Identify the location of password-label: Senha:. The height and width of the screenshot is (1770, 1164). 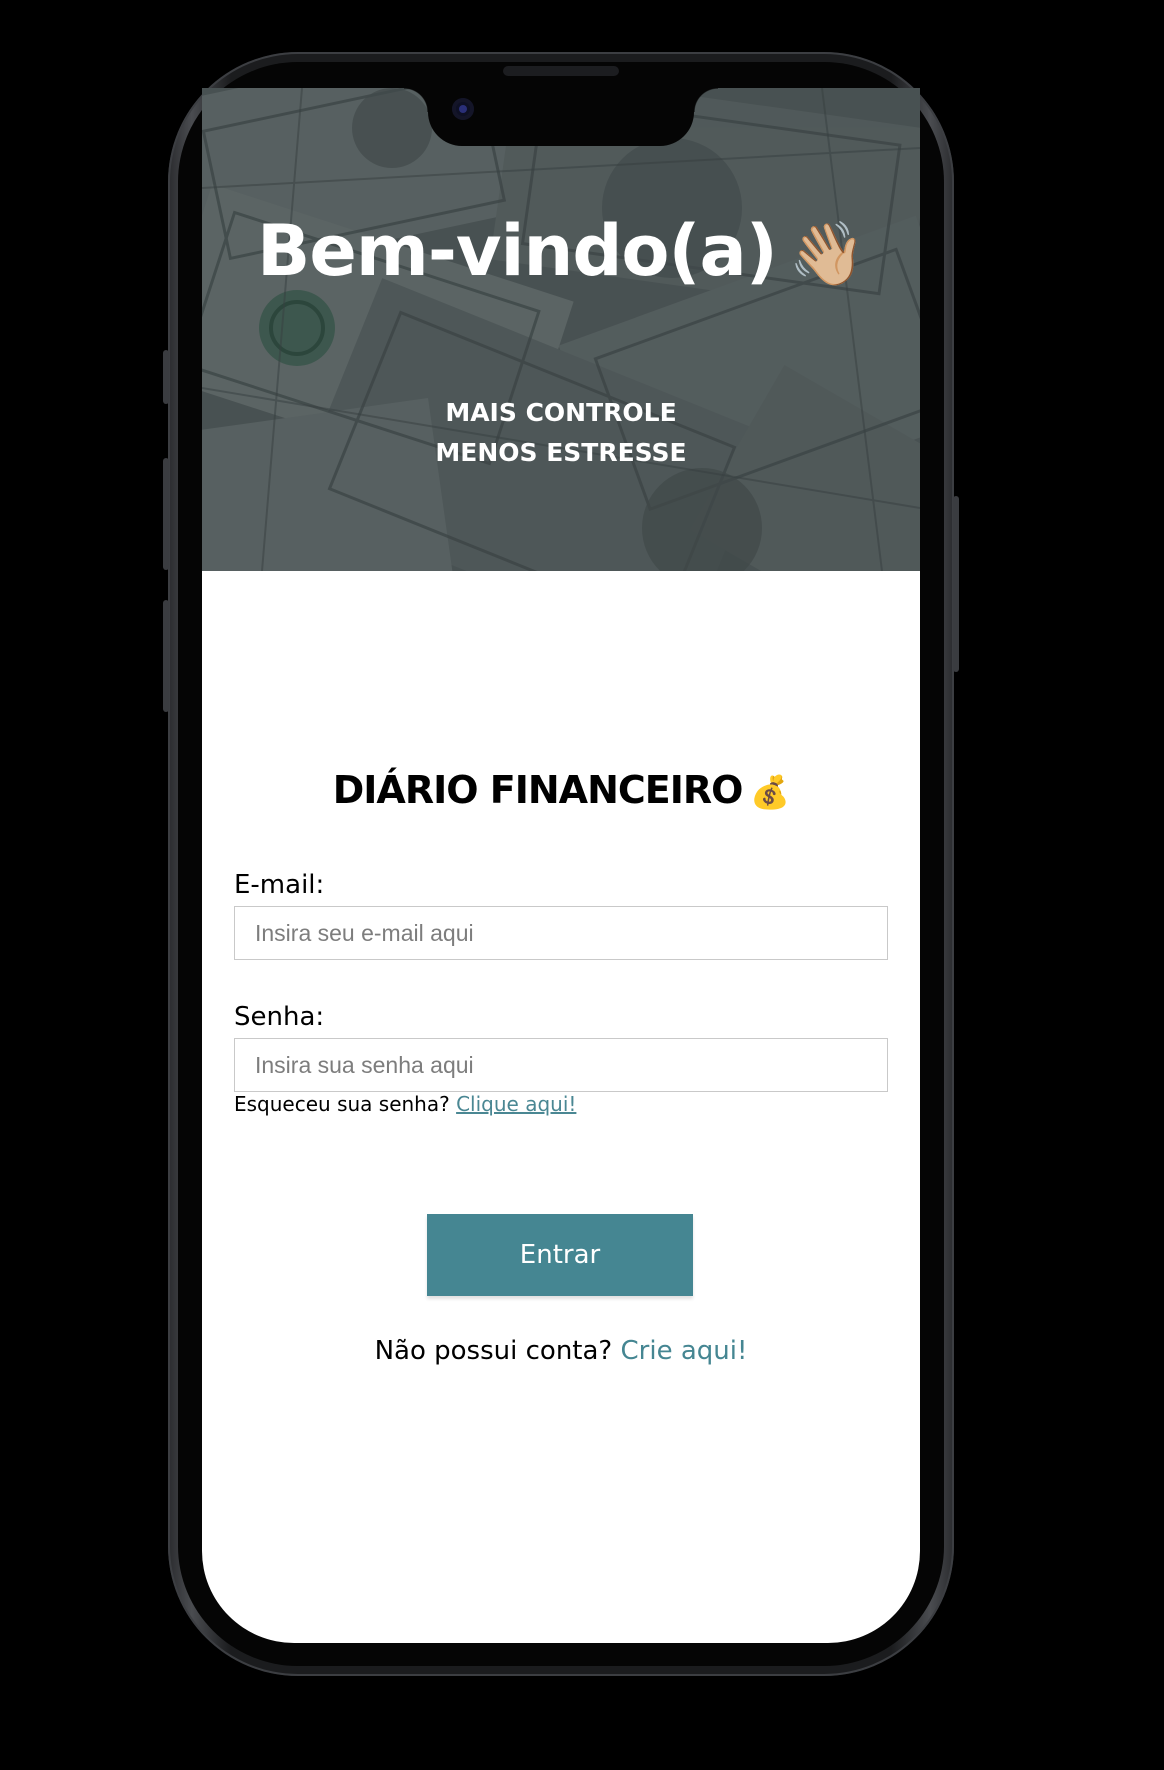
(279, 1017).